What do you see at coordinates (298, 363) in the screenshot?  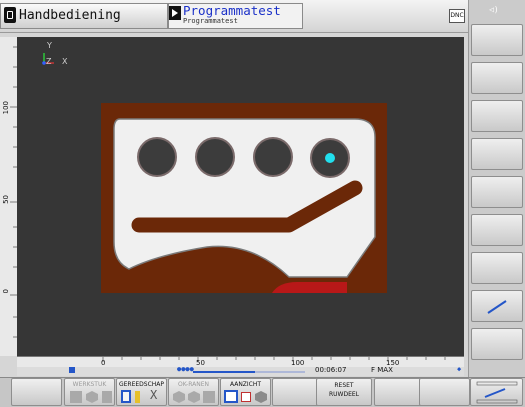 I see `ruler-h-label-100: 100` at bounding box center [298, 363].